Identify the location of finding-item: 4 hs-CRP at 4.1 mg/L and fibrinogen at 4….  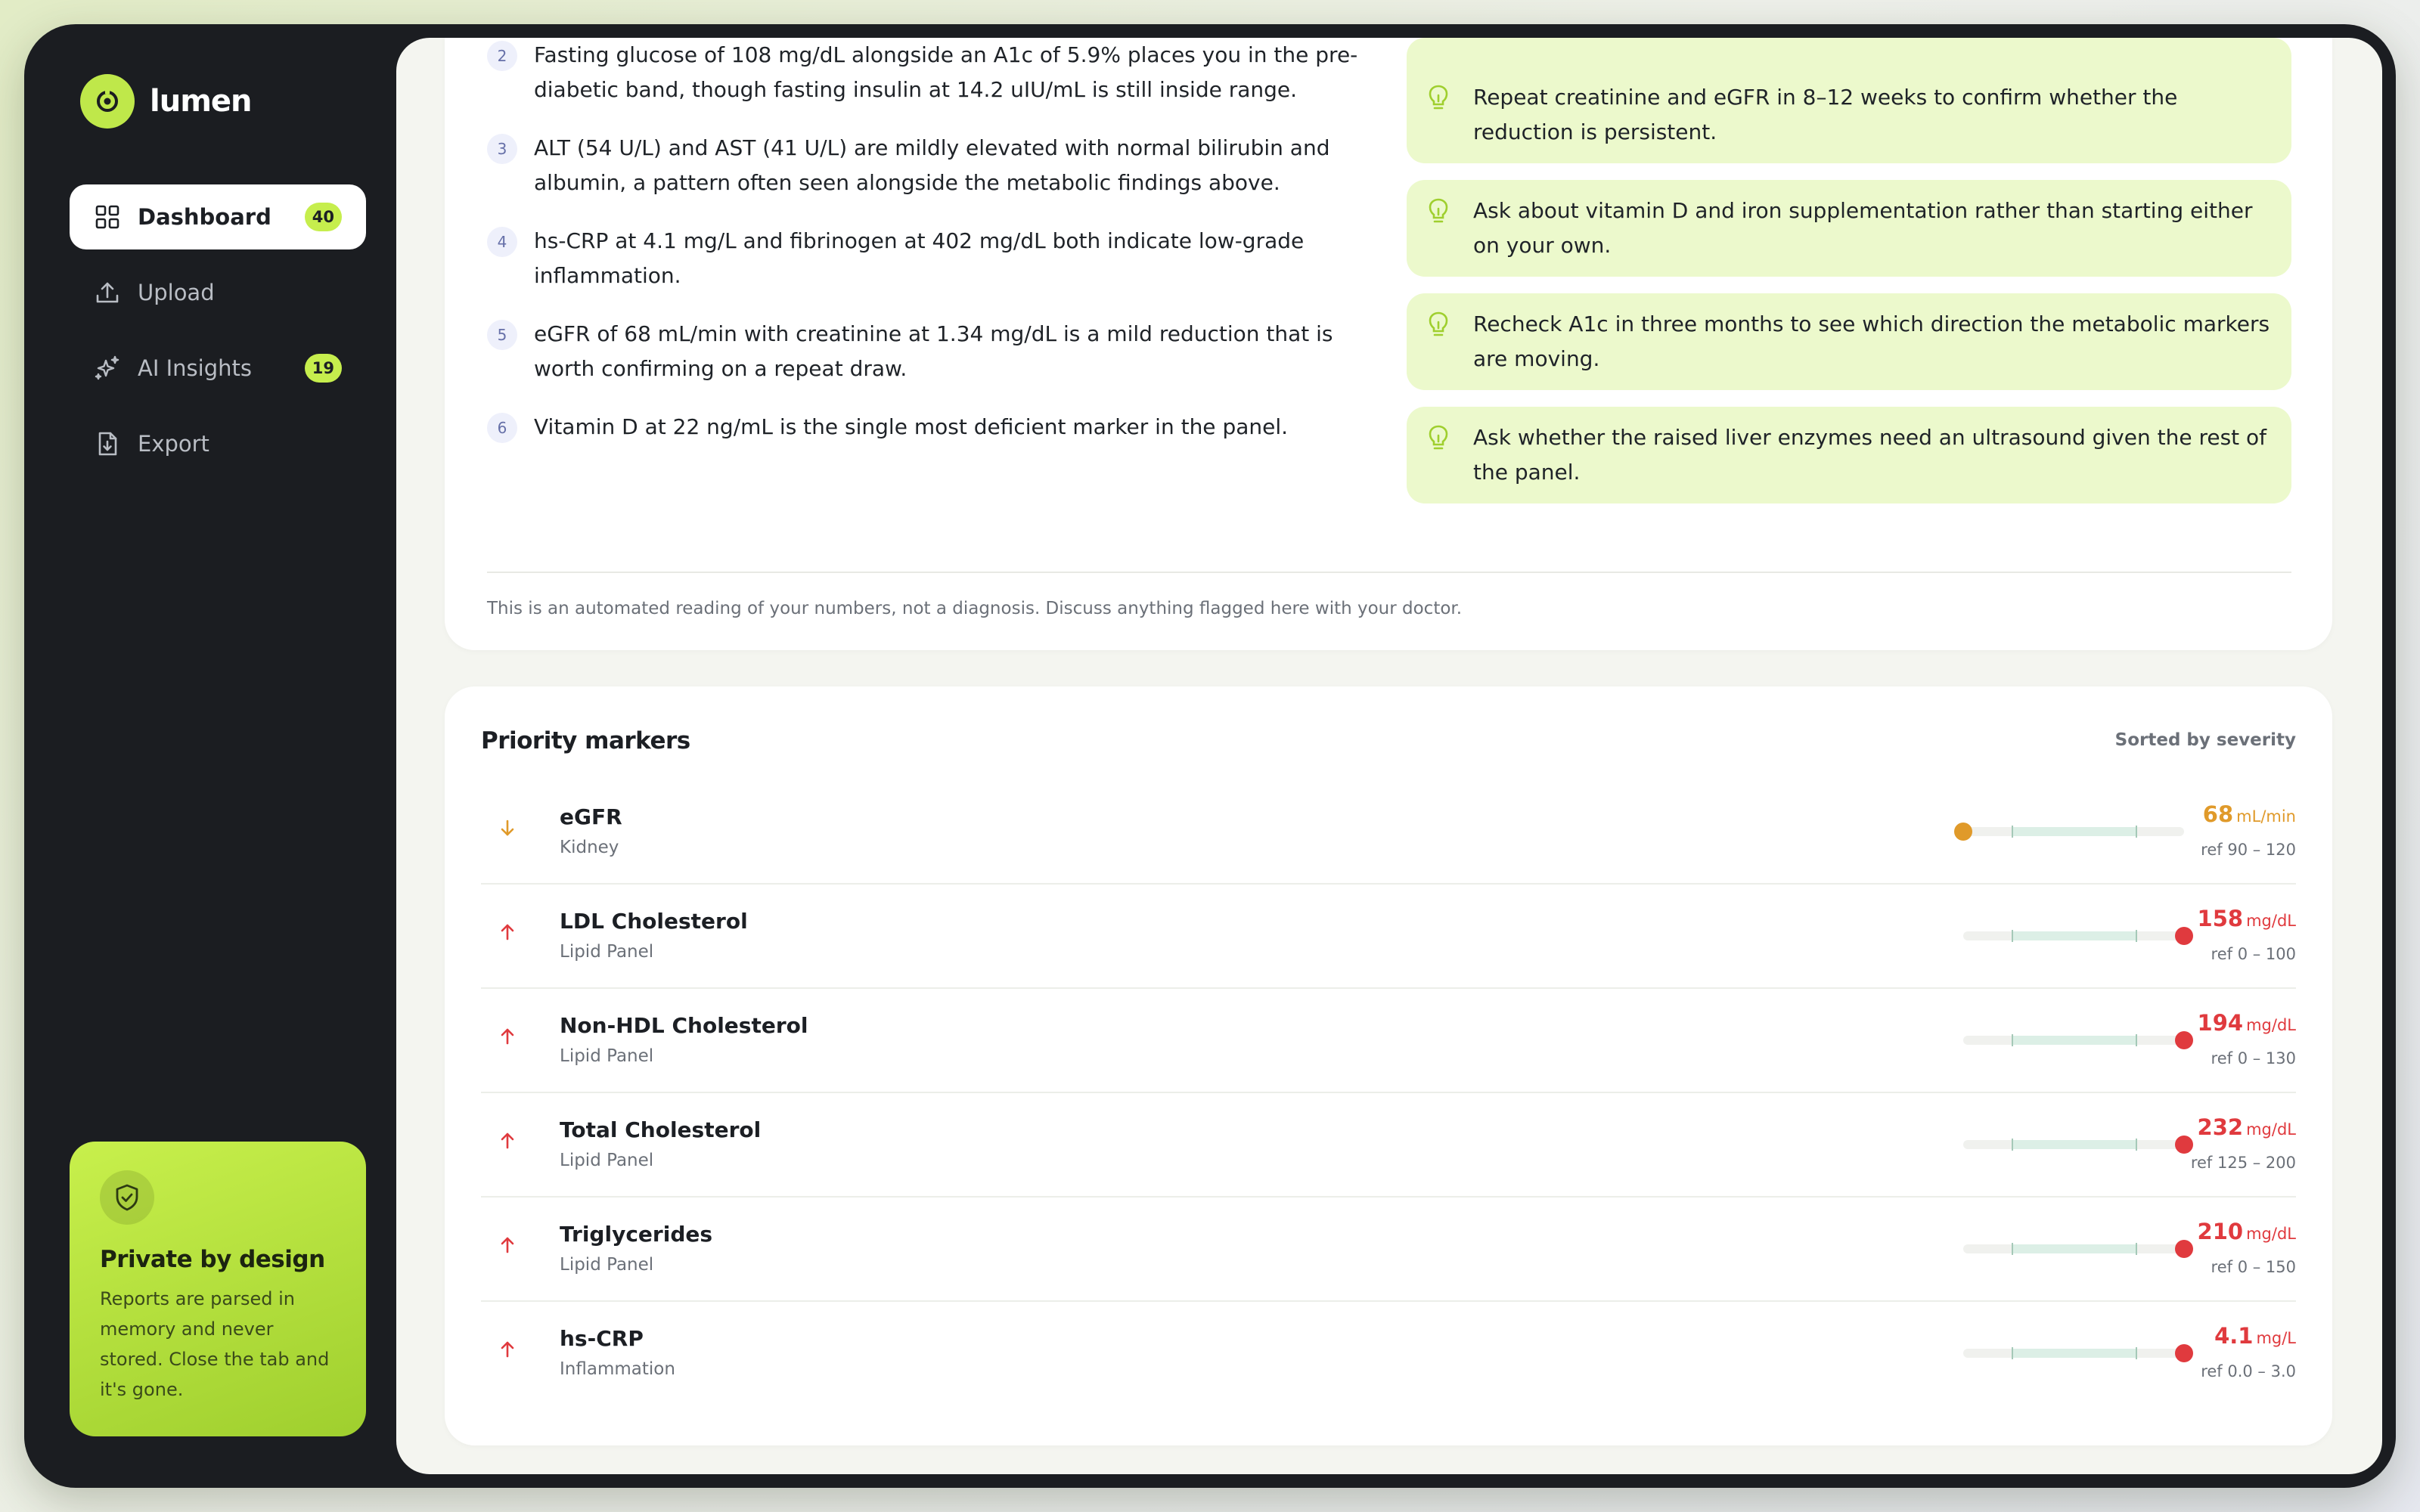
(930, 258).